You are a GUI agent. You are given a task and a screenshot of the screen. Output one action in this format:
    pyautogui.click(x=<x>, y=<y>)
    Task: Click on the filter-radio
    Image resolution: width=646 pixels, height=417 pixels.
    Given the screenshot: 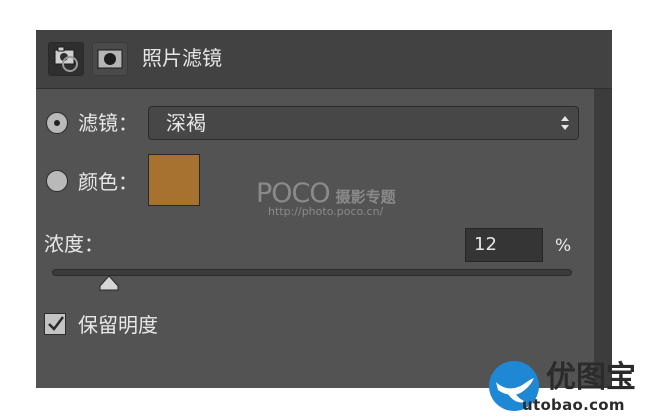 What is the action you would take?
    pyautogui.click(x=57, y=123)
    